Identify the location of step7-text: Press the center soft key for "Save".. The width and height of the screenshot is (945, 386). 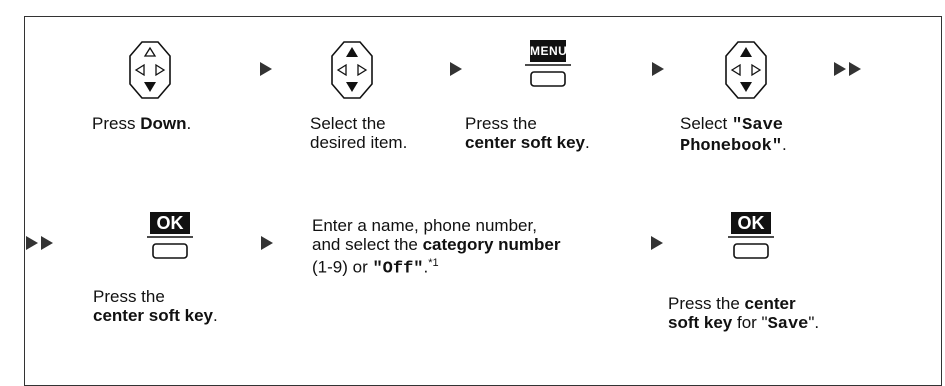
(744, 314).